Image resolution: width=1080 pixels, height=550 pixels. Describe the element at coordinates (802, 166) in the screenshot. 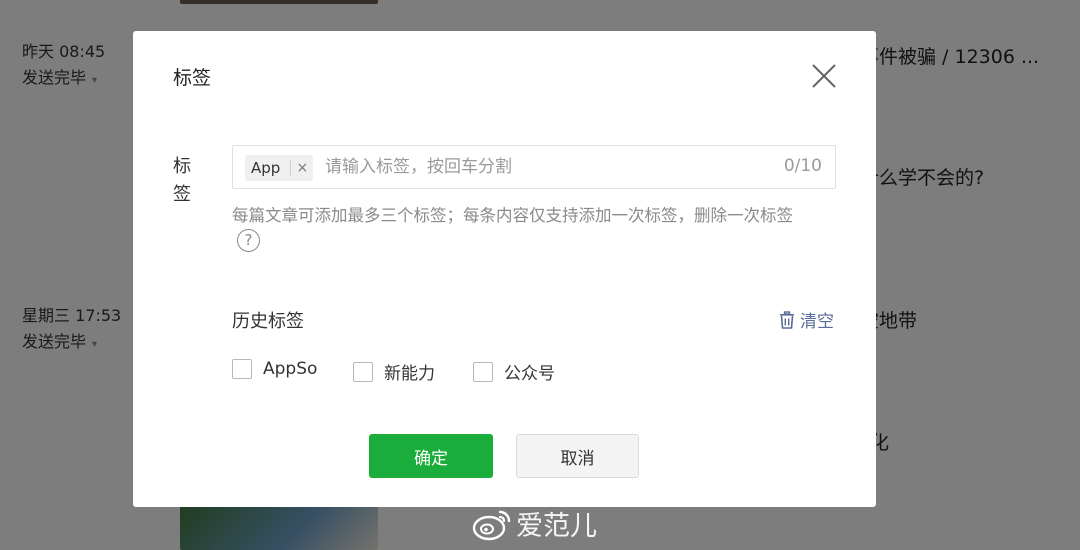

I see `tag-count: 0/10` at that location.